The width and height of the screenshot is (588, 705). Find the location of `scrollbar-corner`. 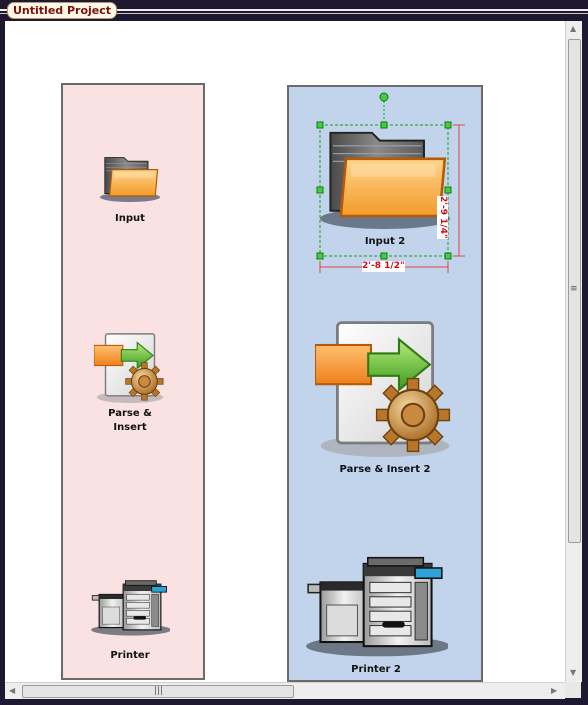

scrollbar-corner is located at coordinates (573, 690).